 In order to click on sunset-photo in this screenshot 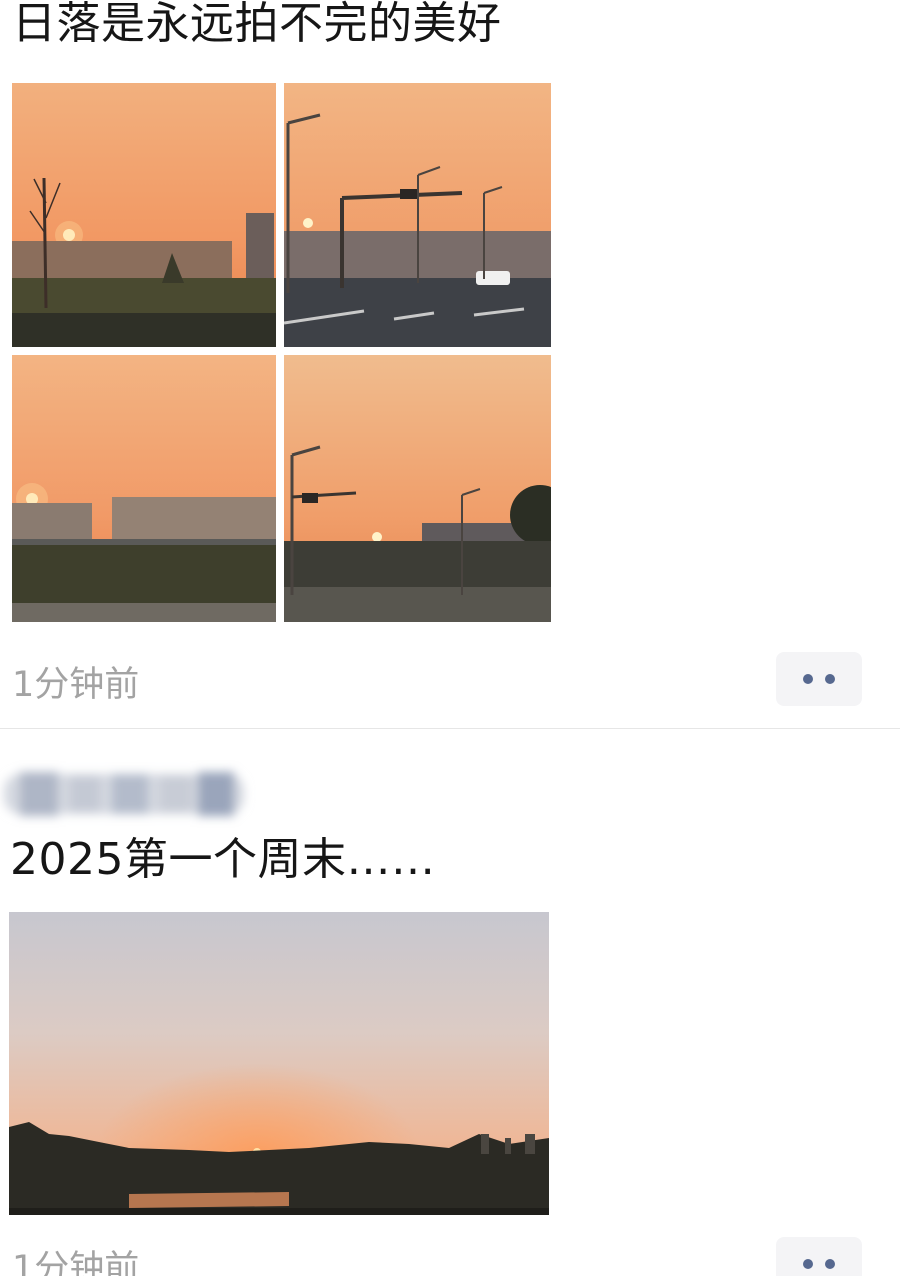, I will do `click(144, 215)`.